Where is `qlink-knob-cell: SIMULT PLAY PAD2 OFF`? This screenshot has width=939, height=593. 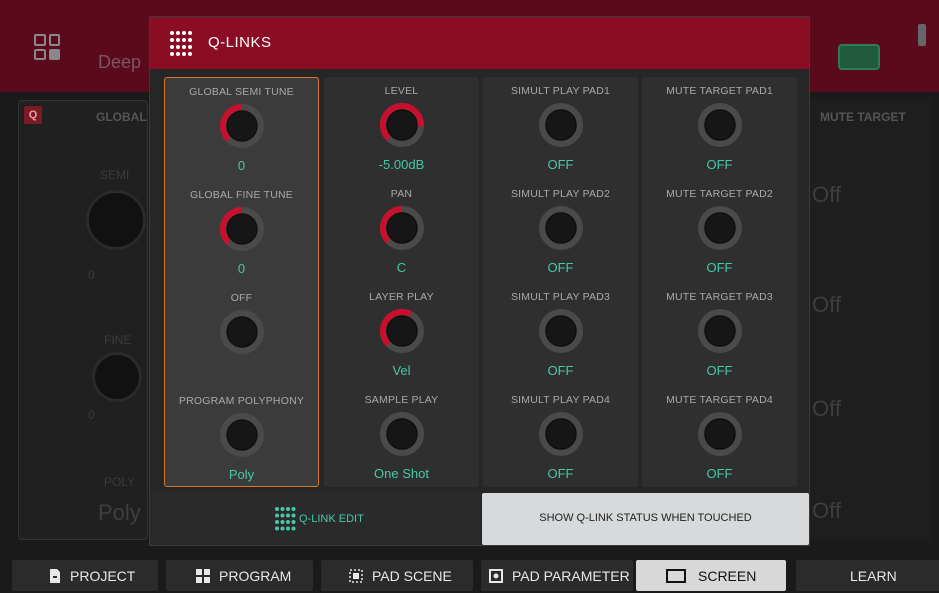
qlink-knob-cell: SIMULT PLAY PAD2 OFF is located at coordinates (560, 231).